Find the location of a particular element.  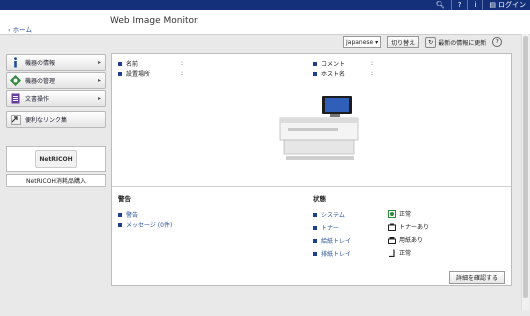

netricoh-banner: NetRICOH is located at coordinates (56, 159).